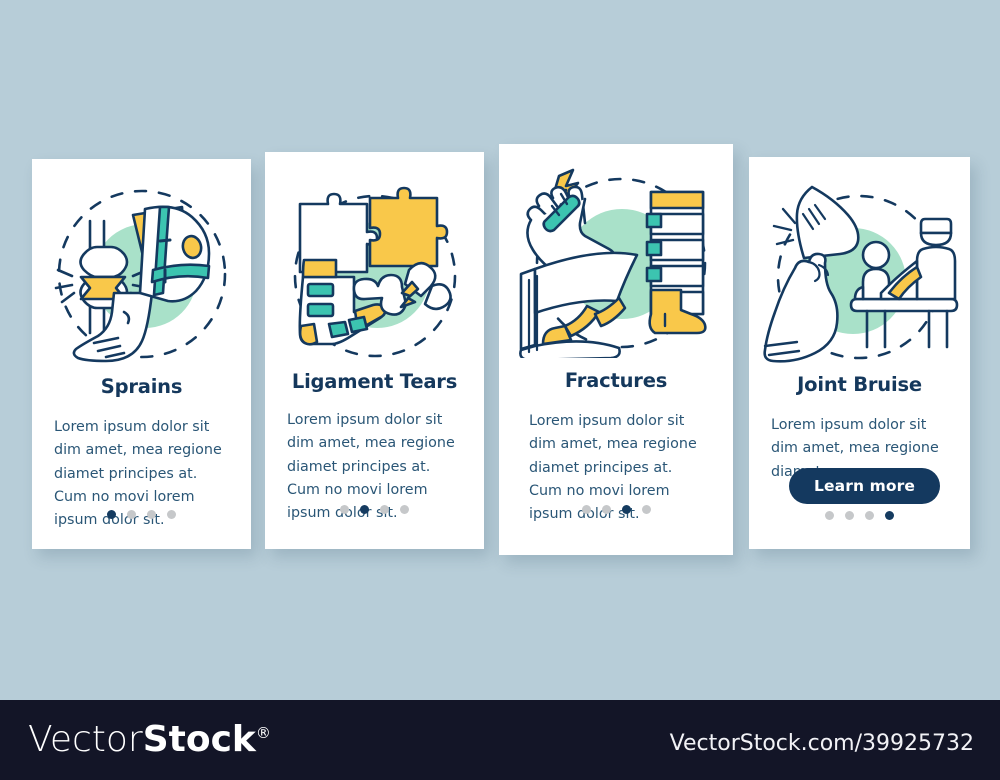 The image size is (1000, 780). Describe the element at coordinates (616, 380) in the screenshot. I see `card-title: Fractures` at that location.